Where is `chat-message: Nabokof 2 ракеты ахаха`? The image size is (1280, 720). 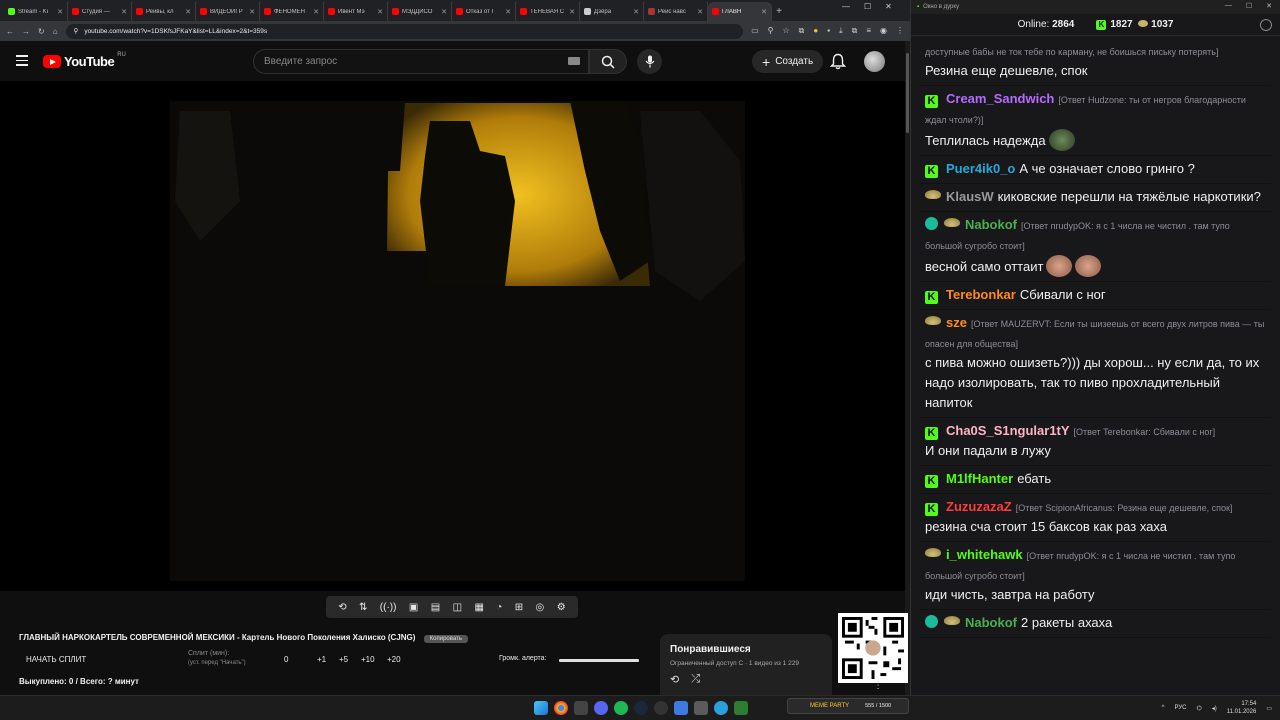 chat-message: Nabokof 2 ракеты ахаха is located at coordinates (1095, 624).